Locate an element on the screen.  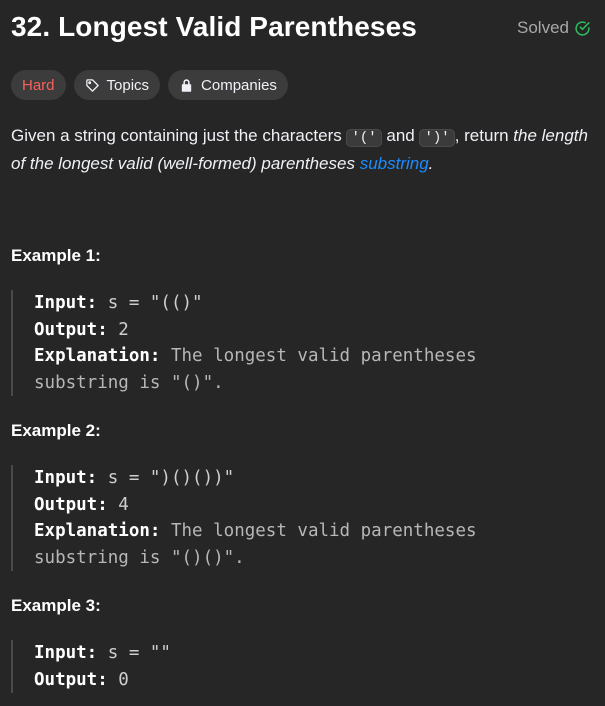
topics-button: Topics is located at coordinates (117, 85).